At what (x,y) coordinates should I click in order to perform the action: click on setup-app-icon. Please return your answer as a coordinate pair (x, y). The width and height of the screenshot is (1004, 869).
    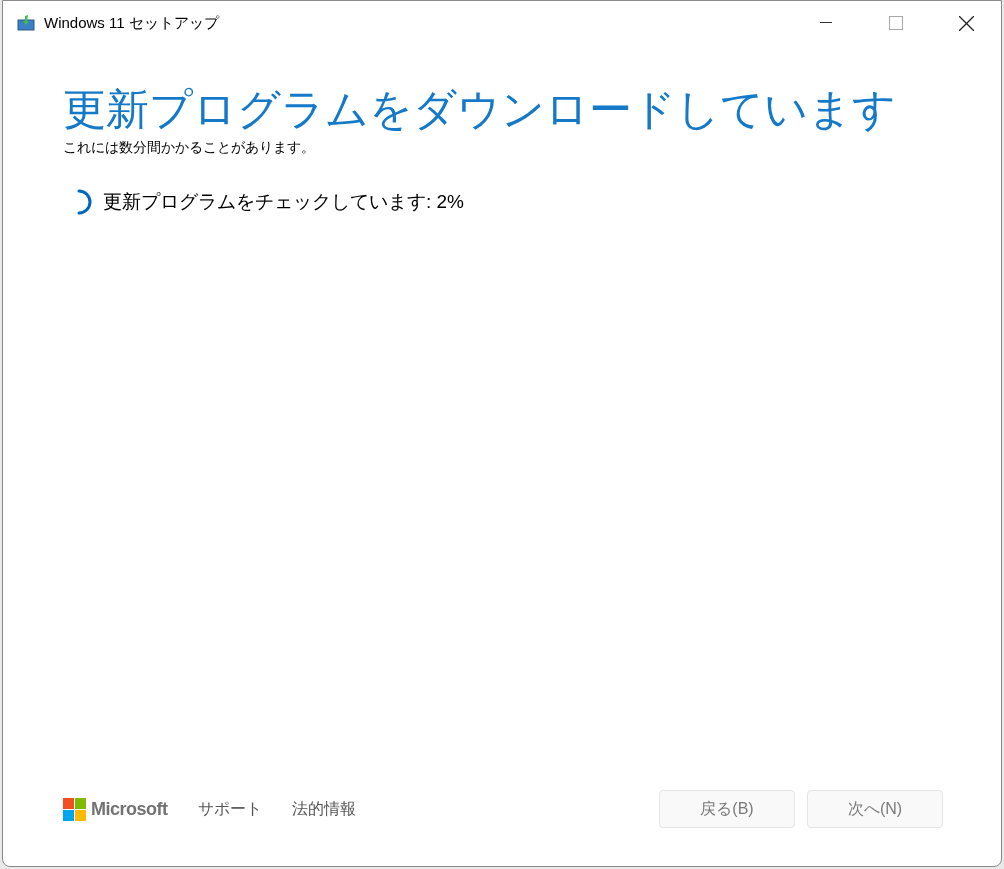
    Looking at the image, I should click on (26, 23).